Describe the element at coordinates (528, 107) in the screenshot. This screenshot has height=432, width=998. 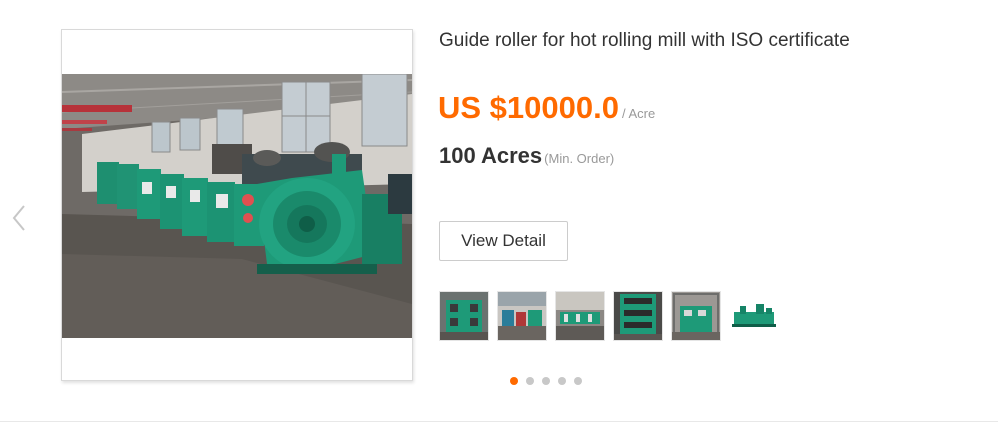
I see `price: US $10000.0` at that location.